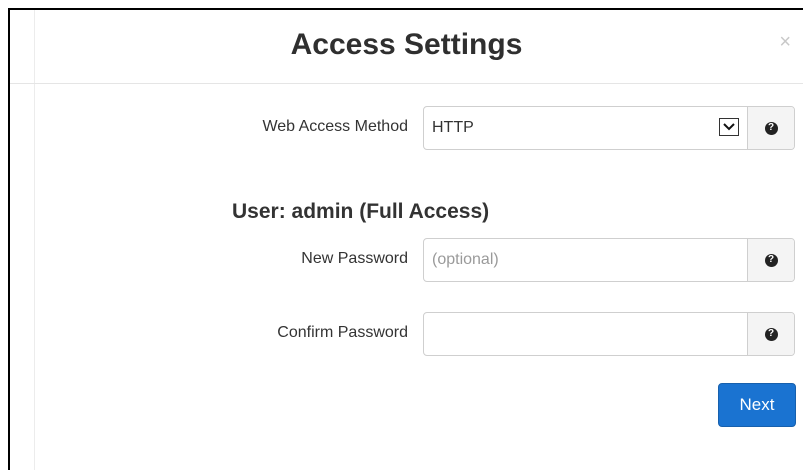 The image size is (803, 470). What do you see at coordinates (335, 126) in the screenshot?
I see `web-access-label: Web Access Method` at bounding box center [335, 126].